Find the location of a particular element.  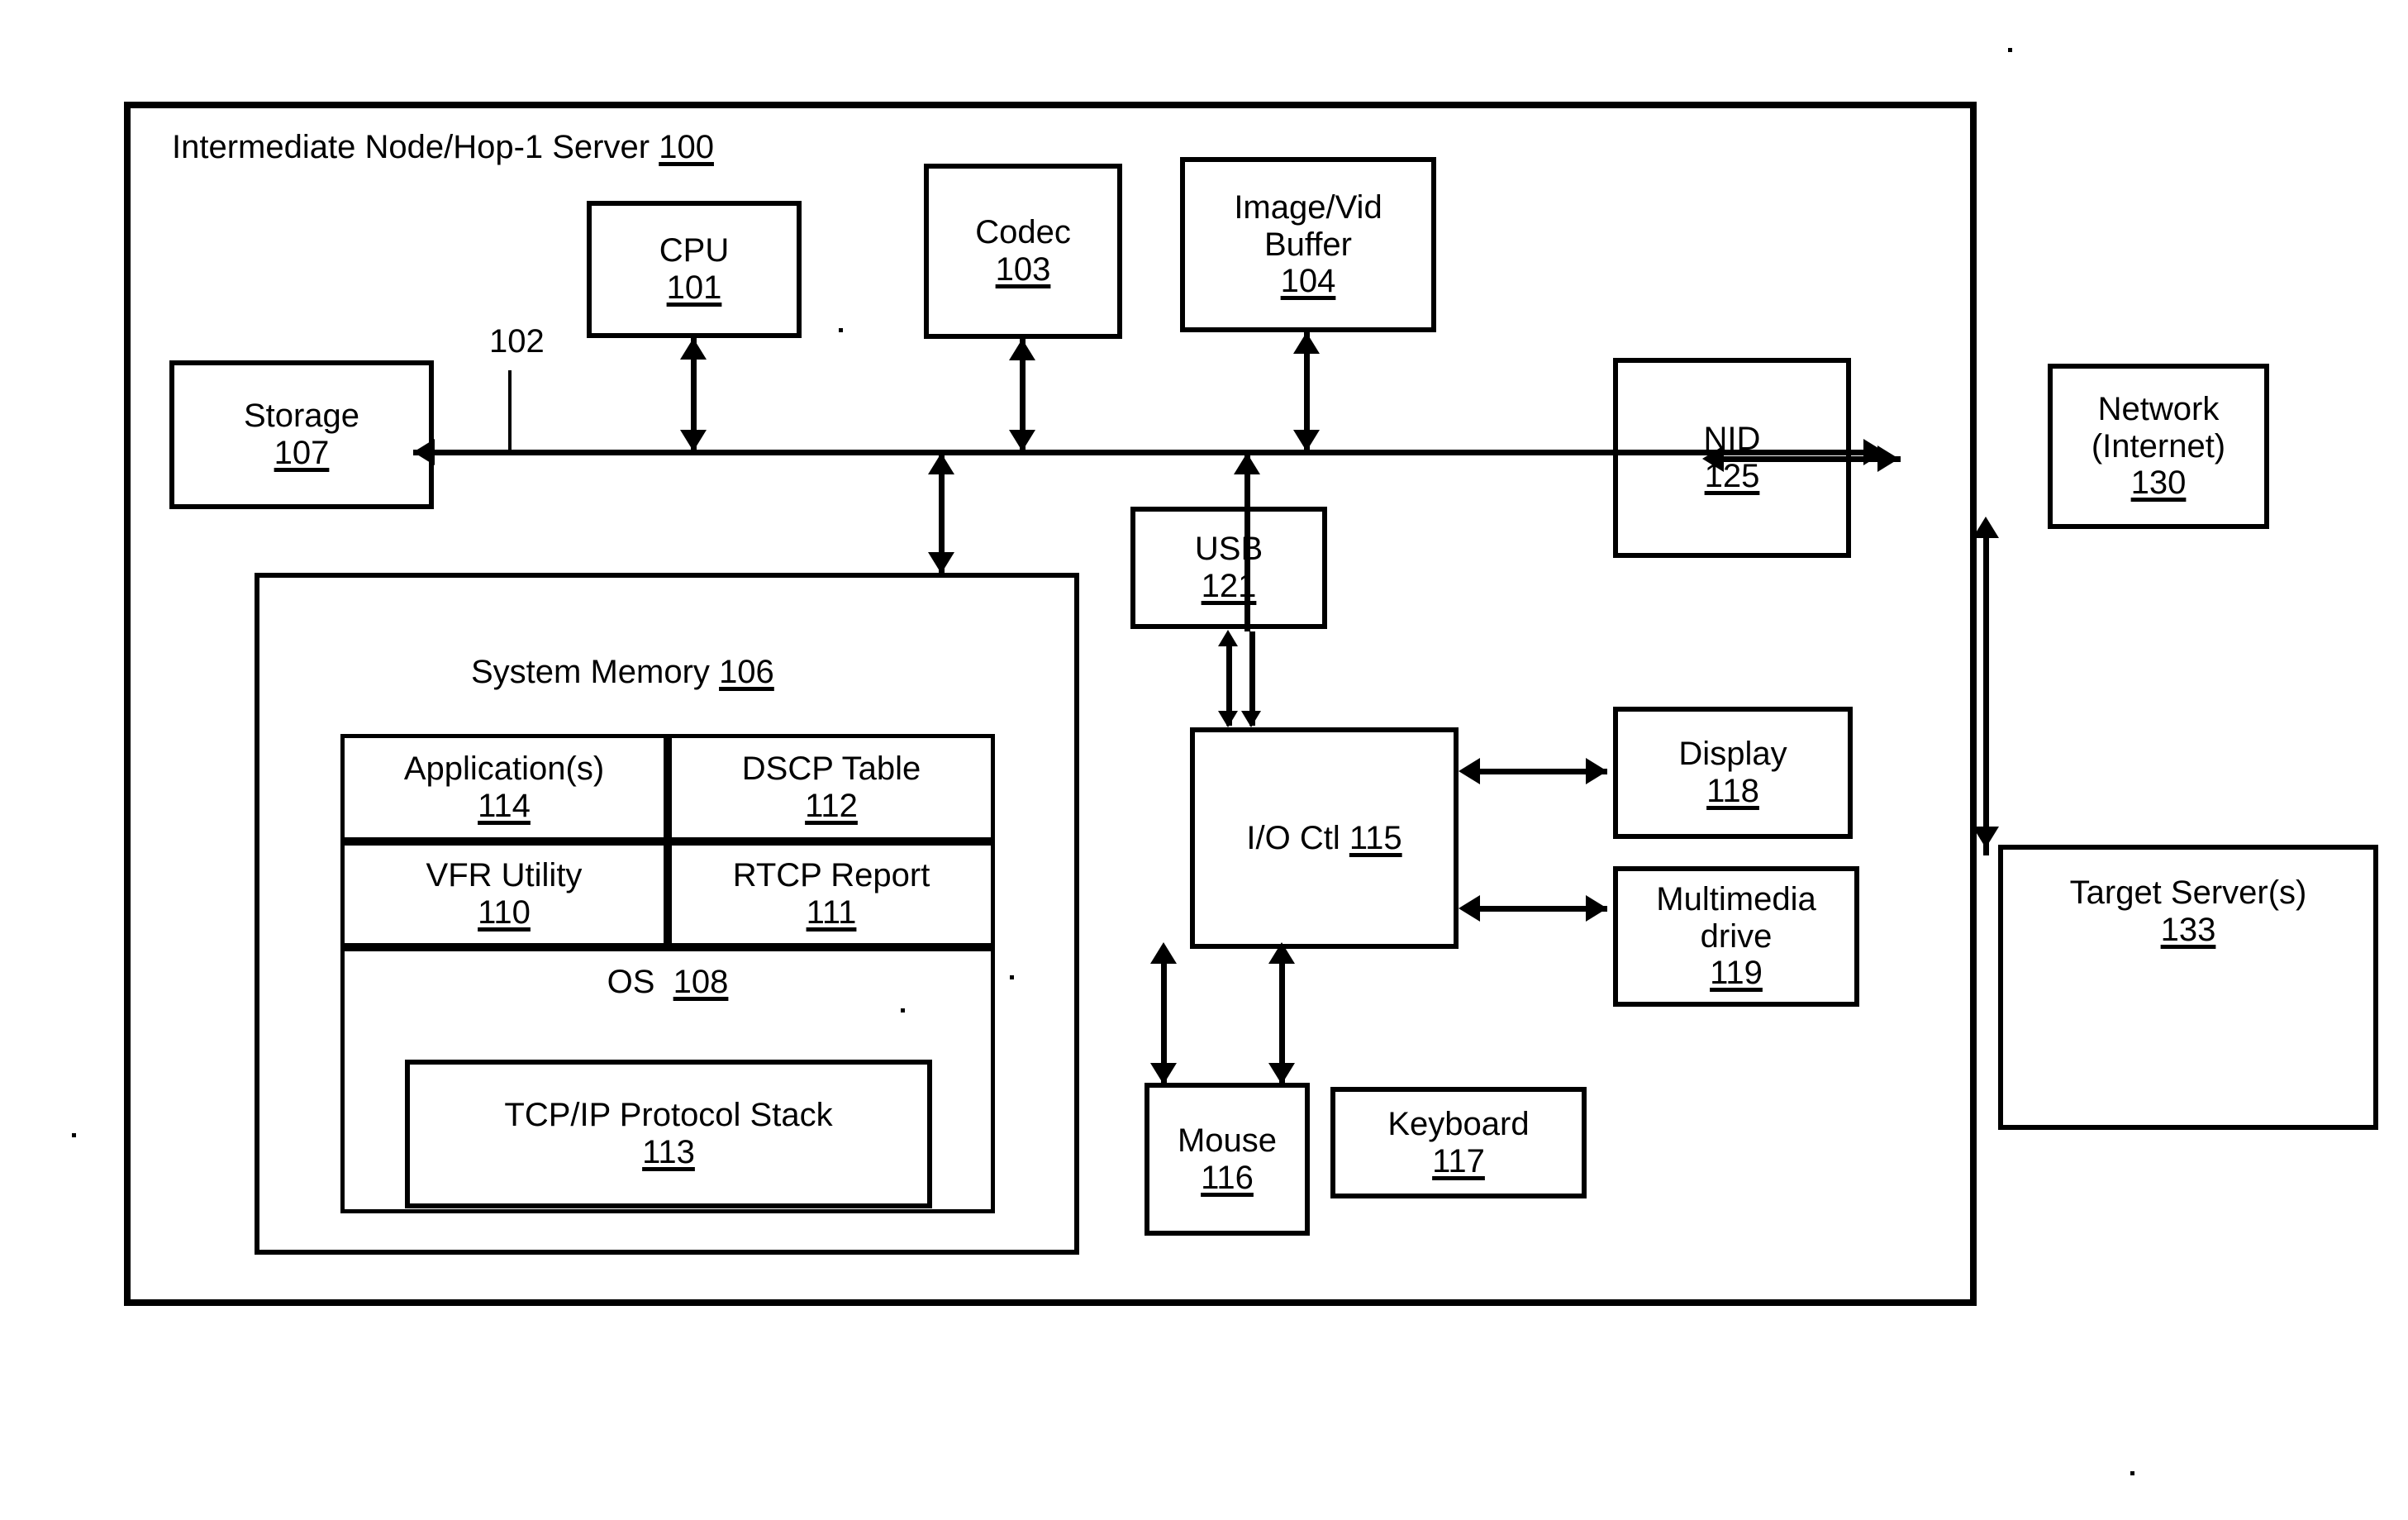

bus-label-102: 102 is located at coordinates (517, 341).